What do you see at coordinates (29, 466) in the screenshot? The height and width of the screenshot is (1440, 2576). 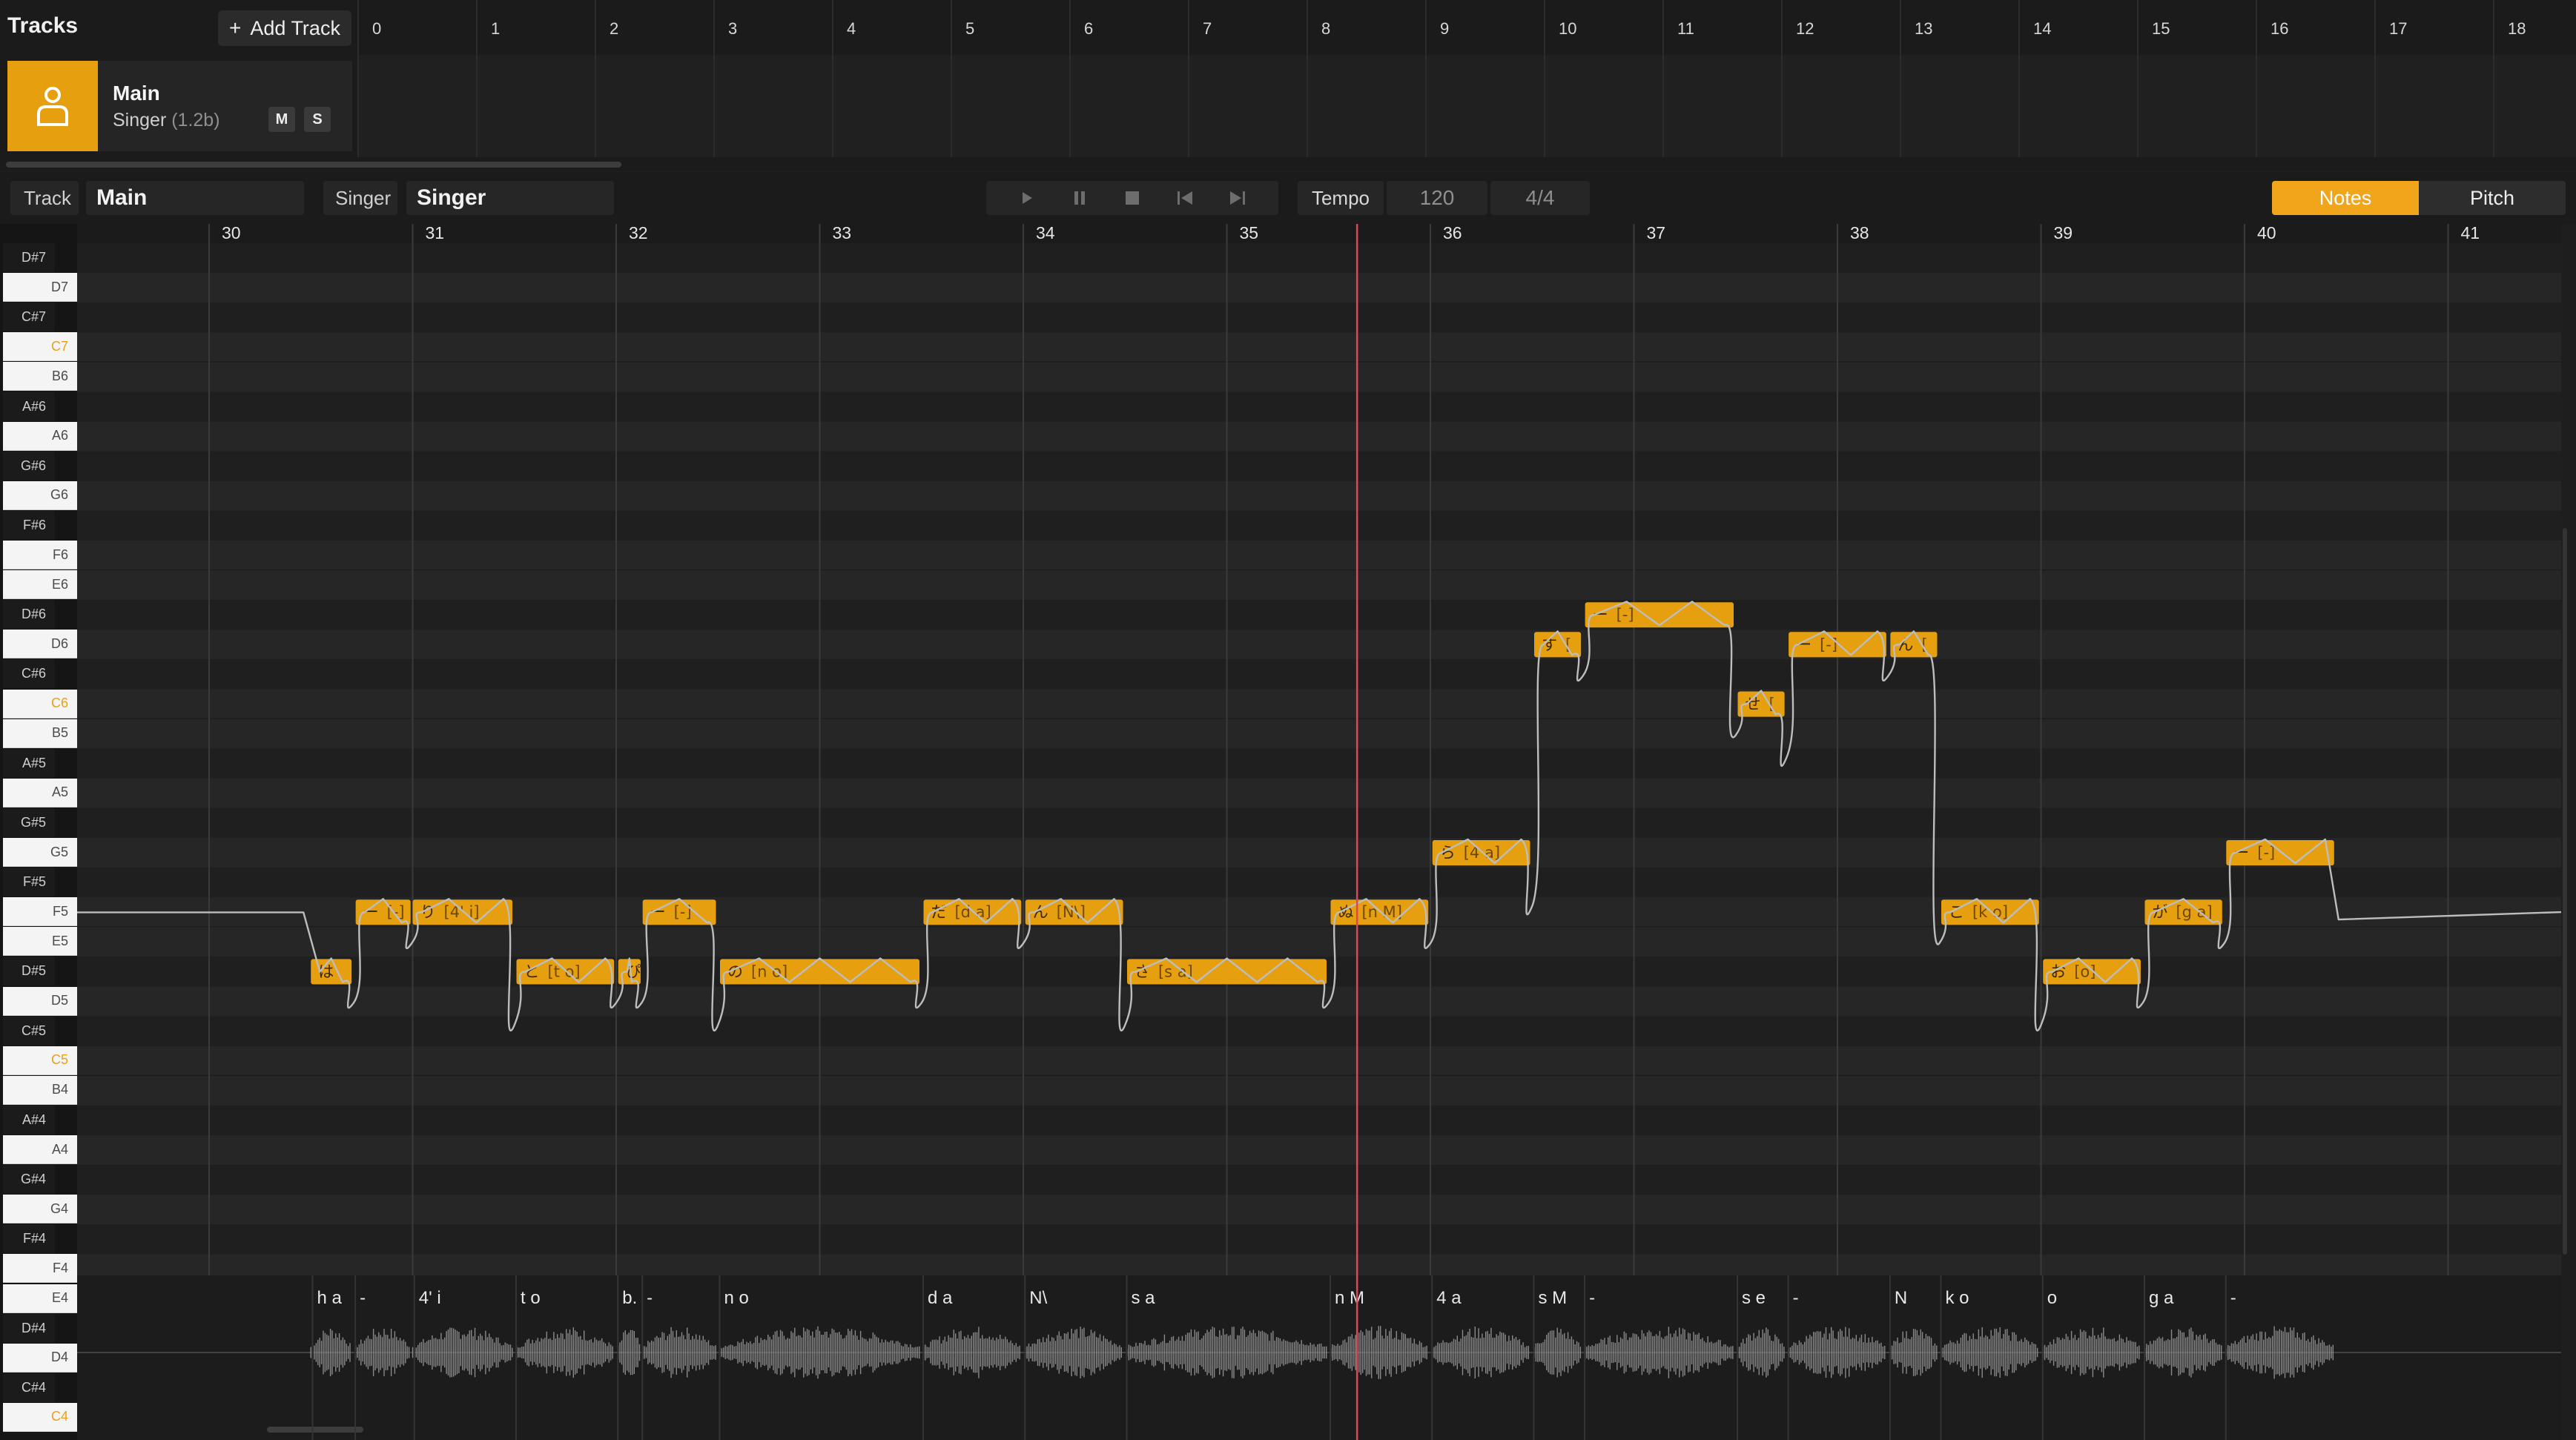 I see `piano-key: G#6` at bounding box center [29, 466].